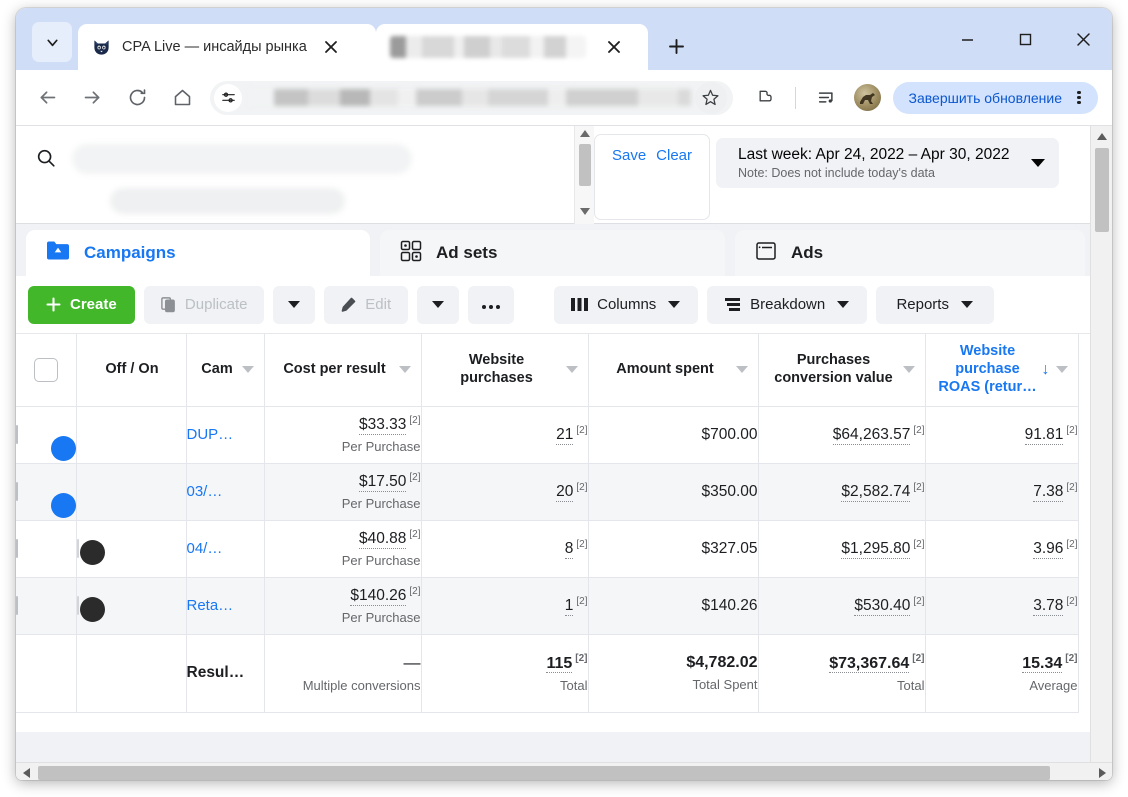 The image size is (1128, 797). What do you see at coordinates (842, 370) in the screenshot?
I see `header-purchases-conversion-value: Purchases conversion value` at bounding box center [842, 370].